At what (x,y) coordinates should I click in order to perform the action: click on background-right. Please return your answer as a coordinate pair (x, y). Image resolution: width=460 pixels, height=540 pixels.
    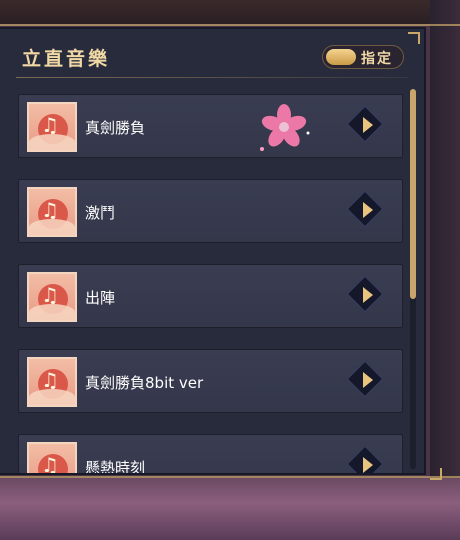
    Looking at the image, I should click on (445, 270).